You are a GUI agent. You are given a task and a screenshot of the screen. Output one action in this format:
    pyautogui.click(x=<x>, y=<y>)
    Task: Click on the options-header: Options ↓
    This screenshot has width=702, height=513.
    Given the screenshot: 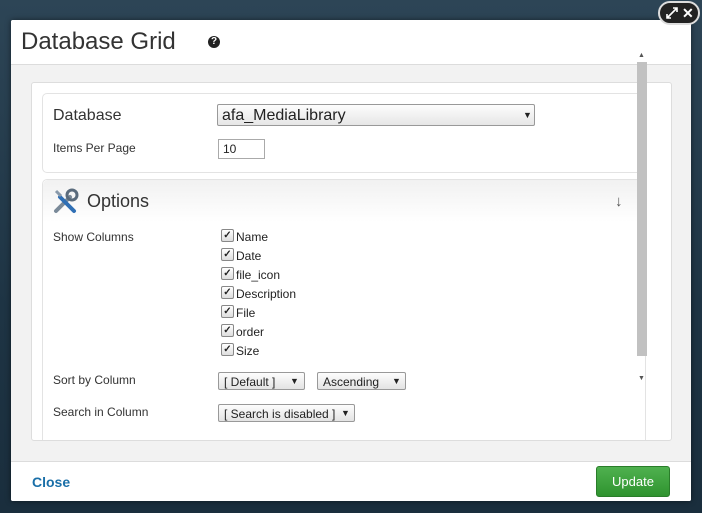 What is the action you would take?
    pyautogui.click(x=344, y=201)
    